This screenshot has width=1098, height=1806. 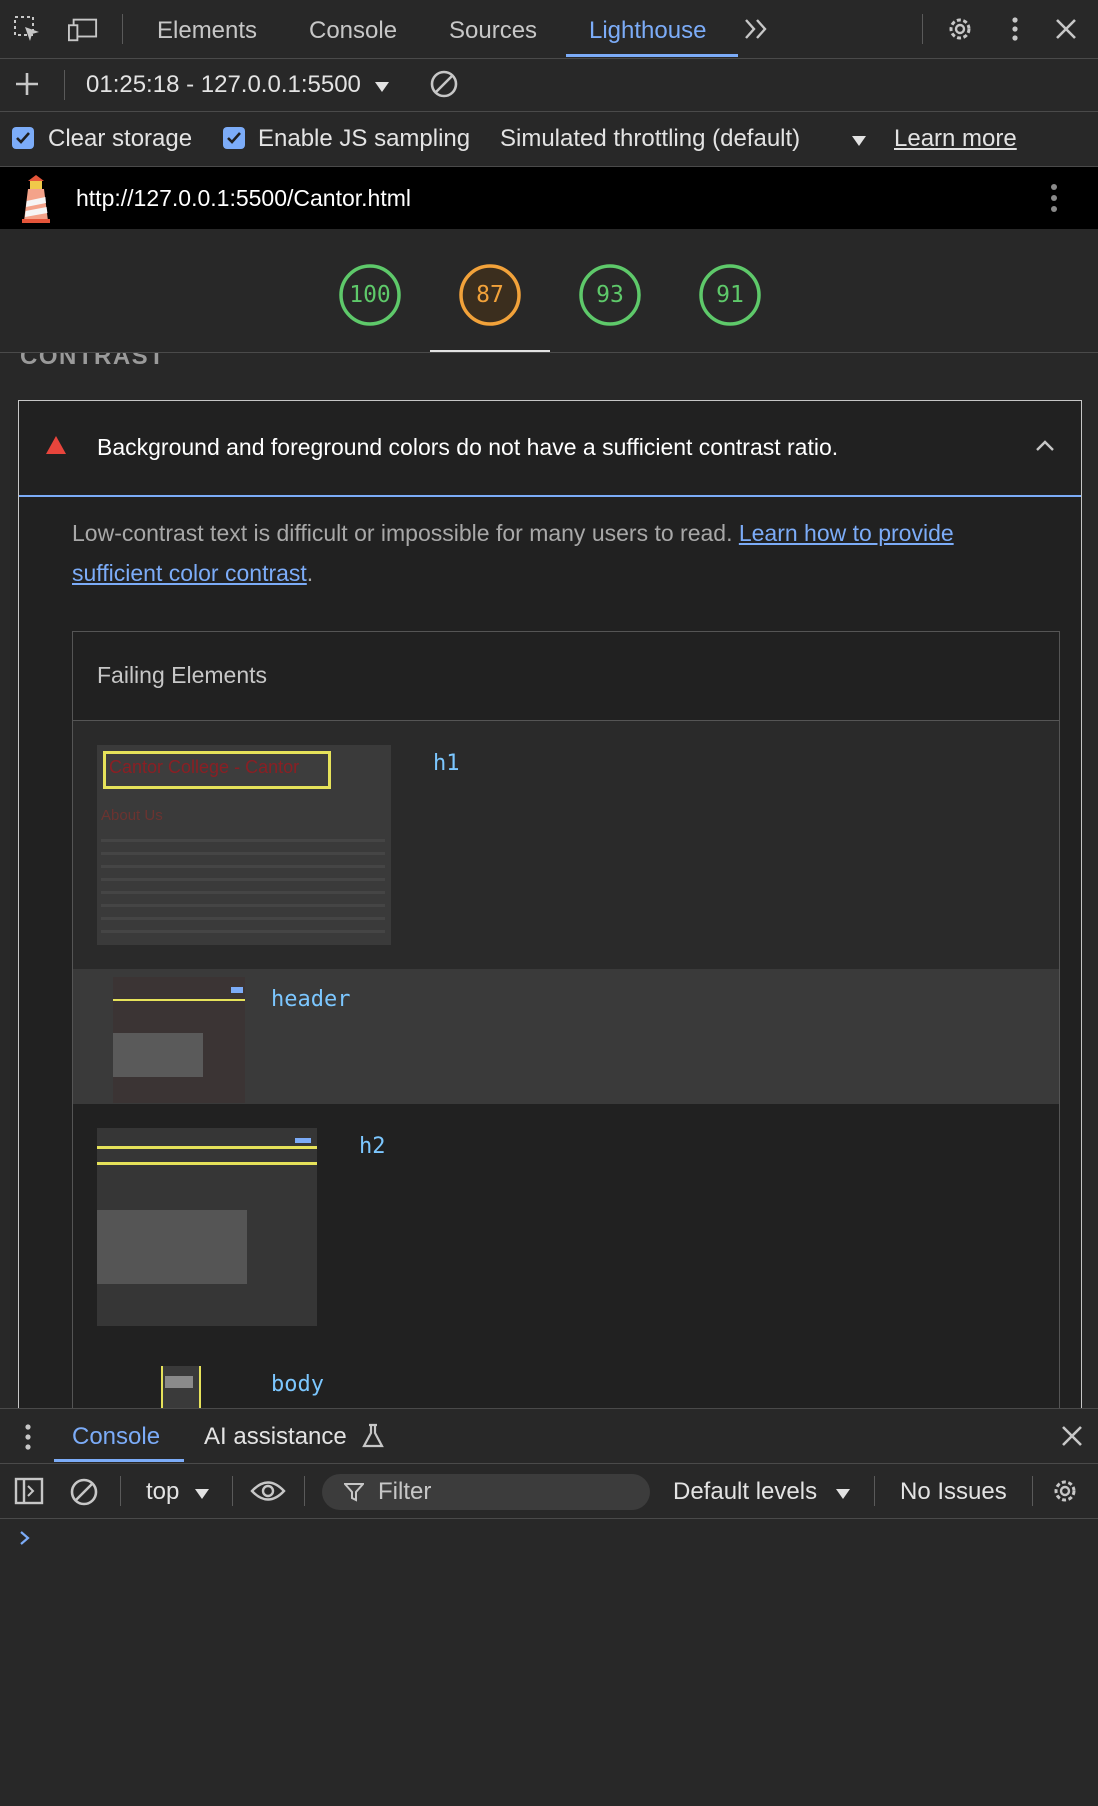 I want to click on element-screenshot-body, so click(x=181, y=1387).